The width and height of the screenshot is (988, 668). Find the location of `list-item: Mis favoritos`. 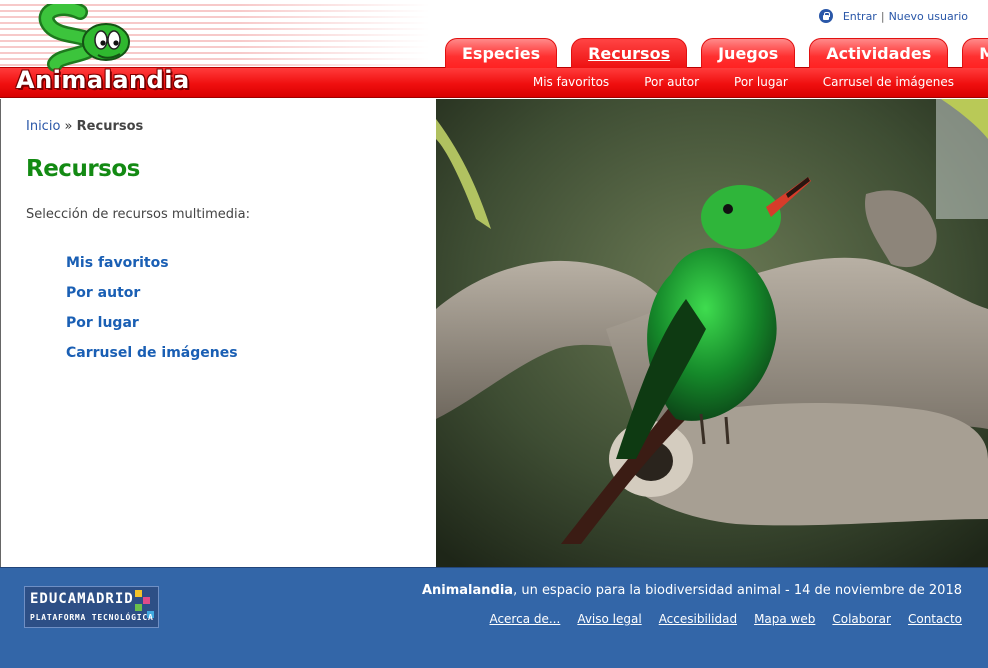

list-item: Mis favoritos is located at coordinates (246, 261).